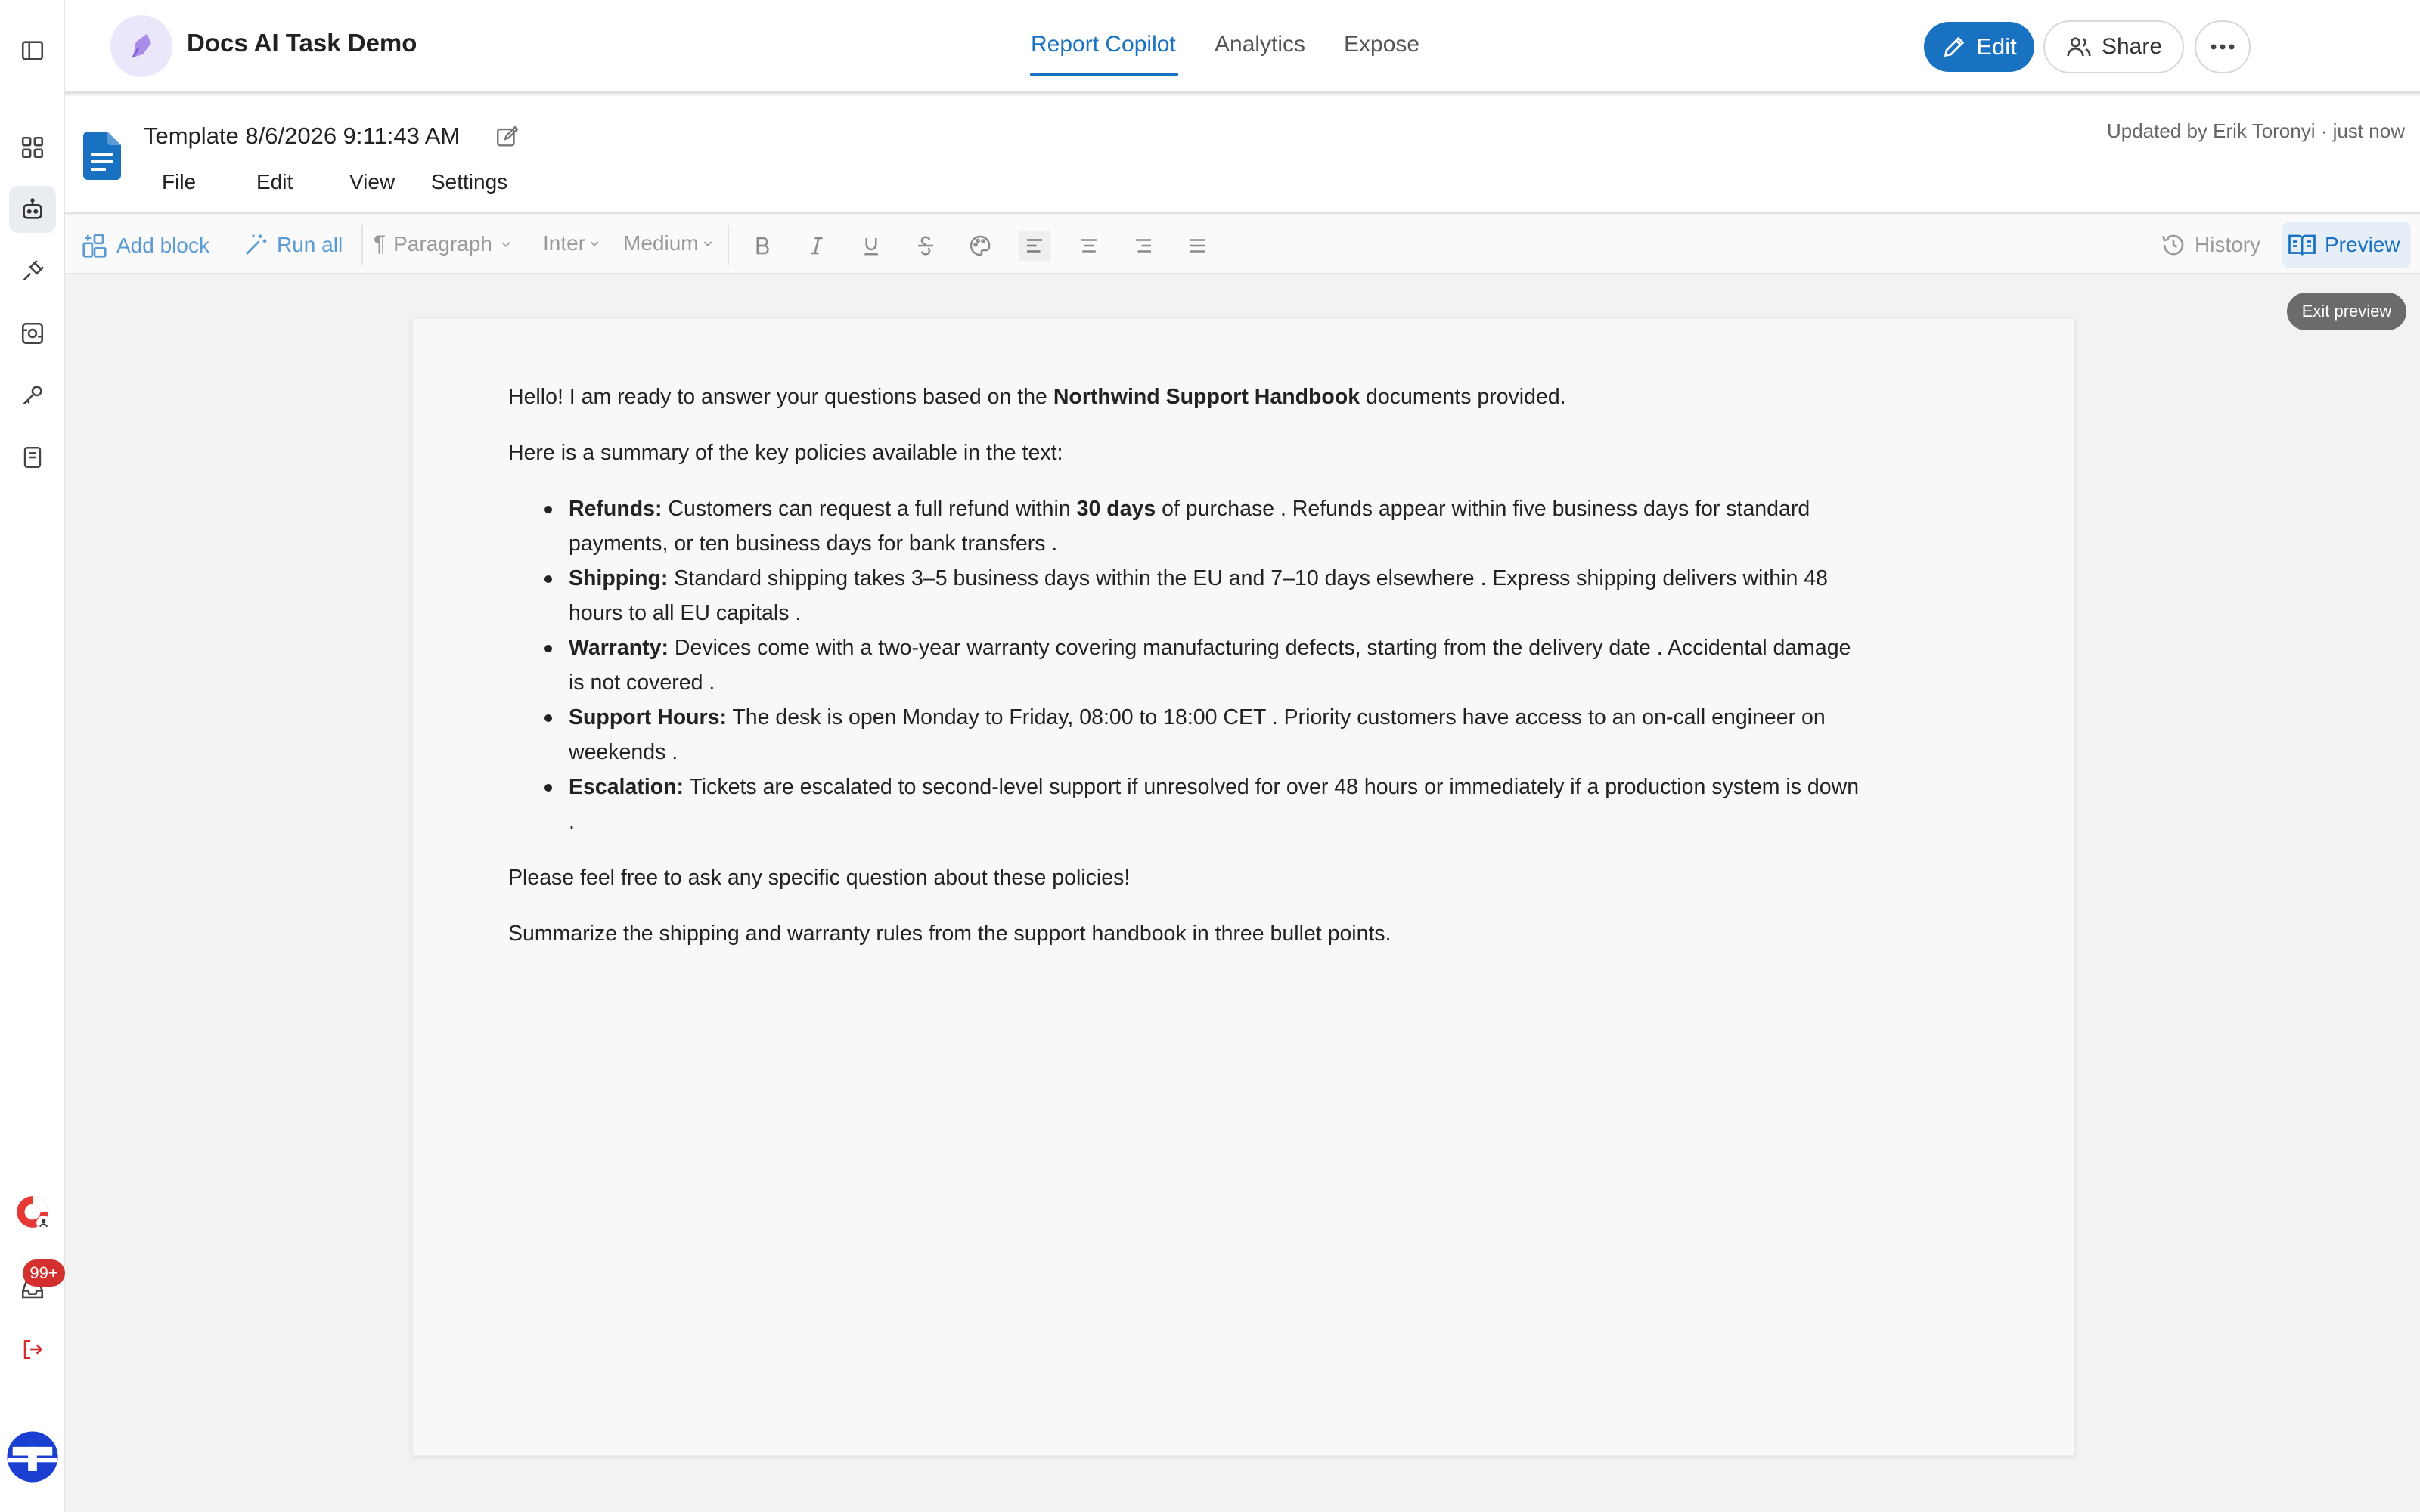  I want to click on pilcrow-icon: ¶, so click(380, 243).